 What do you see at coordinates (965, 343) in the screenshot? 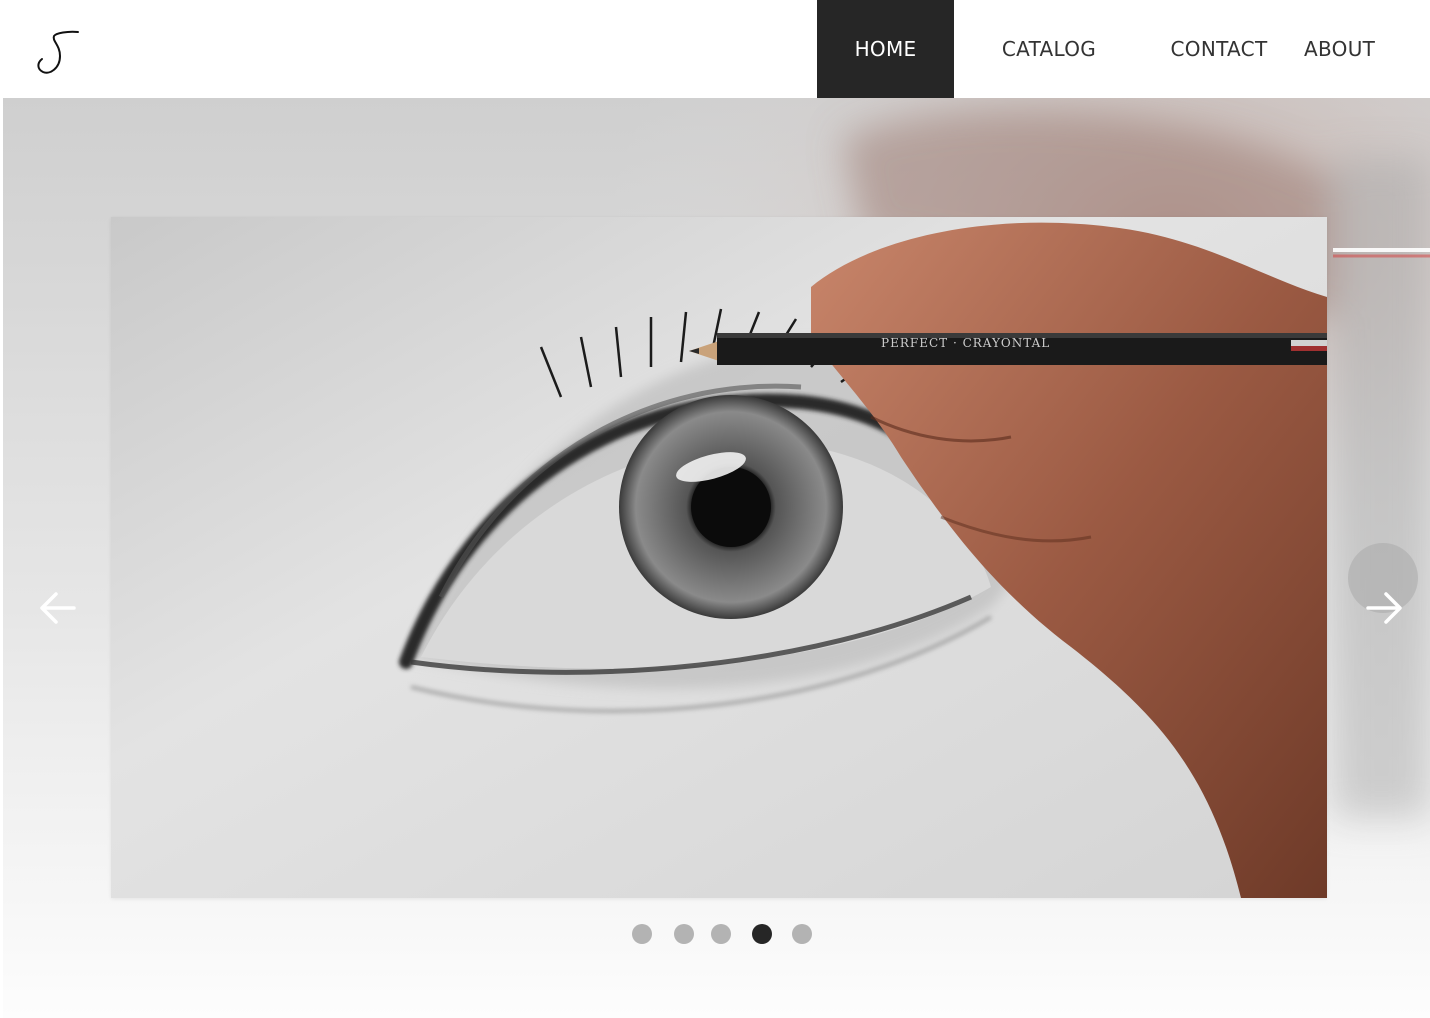
I see `svg-text: PERFECT · CRAYONTAL` at bounding box center [965, 343].